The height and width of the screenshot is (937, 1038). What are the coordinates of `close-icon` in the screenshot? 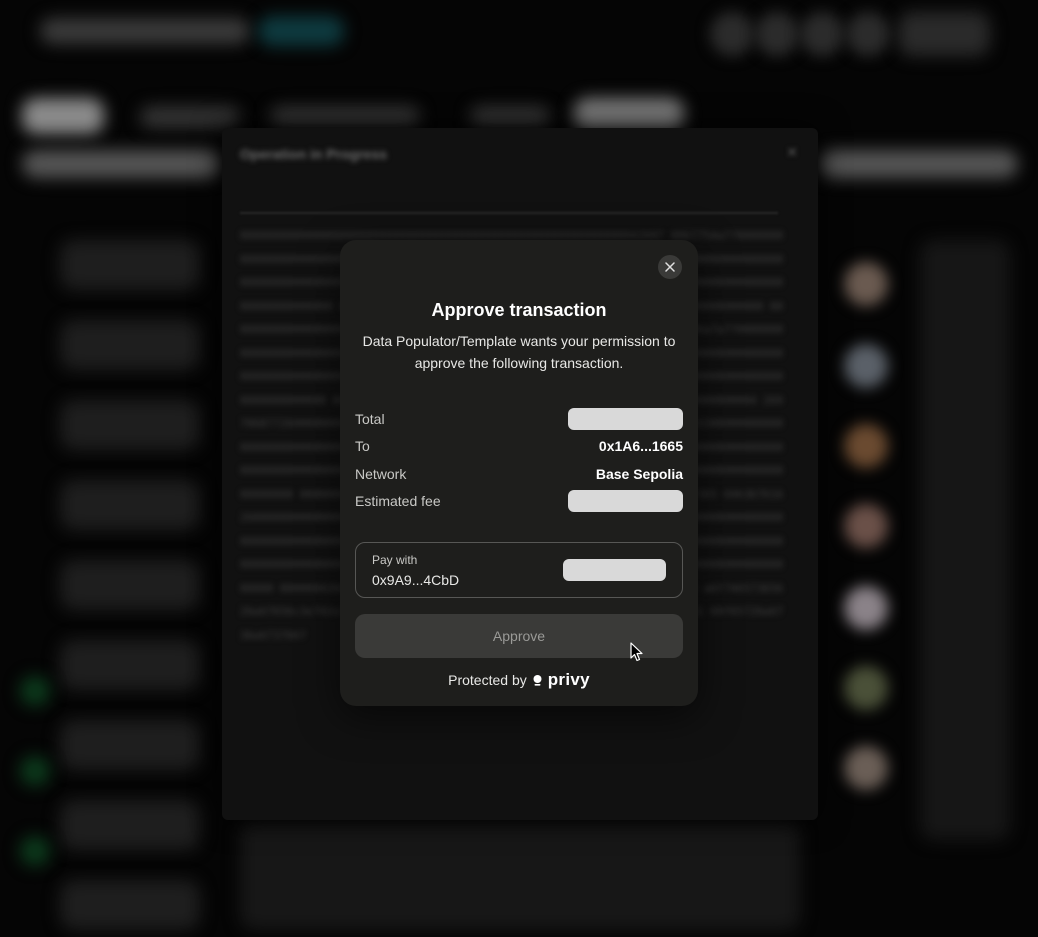 It's located at (670, 267).